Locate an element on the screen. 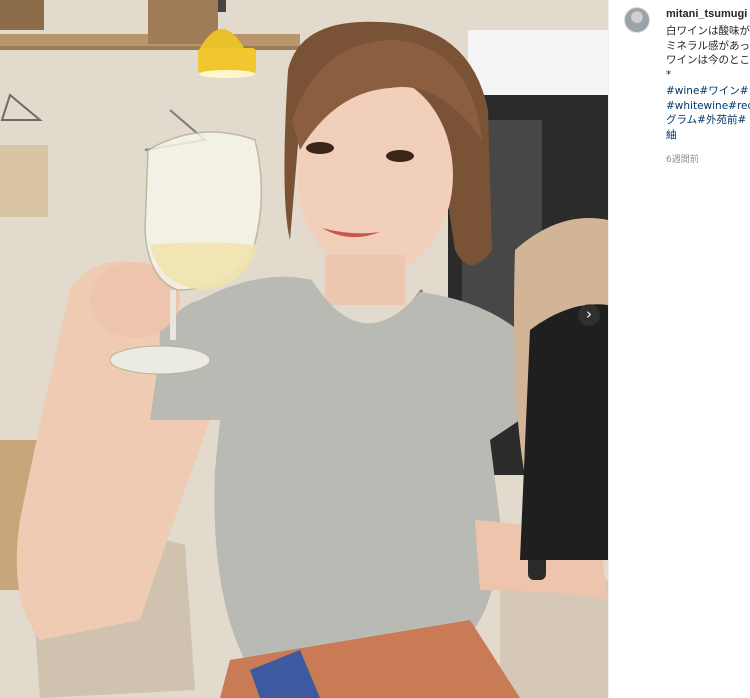 The width and height of the screenshot is (750, 698). caption-line: ワインは今のとこ is located at coordinates (708, 60).